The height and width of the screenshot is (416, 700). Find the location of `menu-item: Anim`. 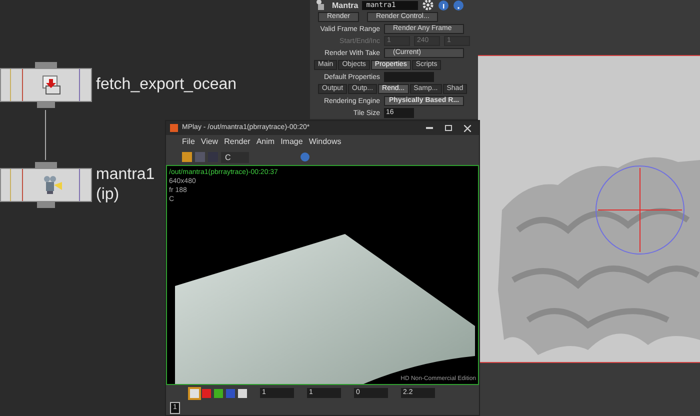

menu-item: Anim is located at coordinates (265, 142).